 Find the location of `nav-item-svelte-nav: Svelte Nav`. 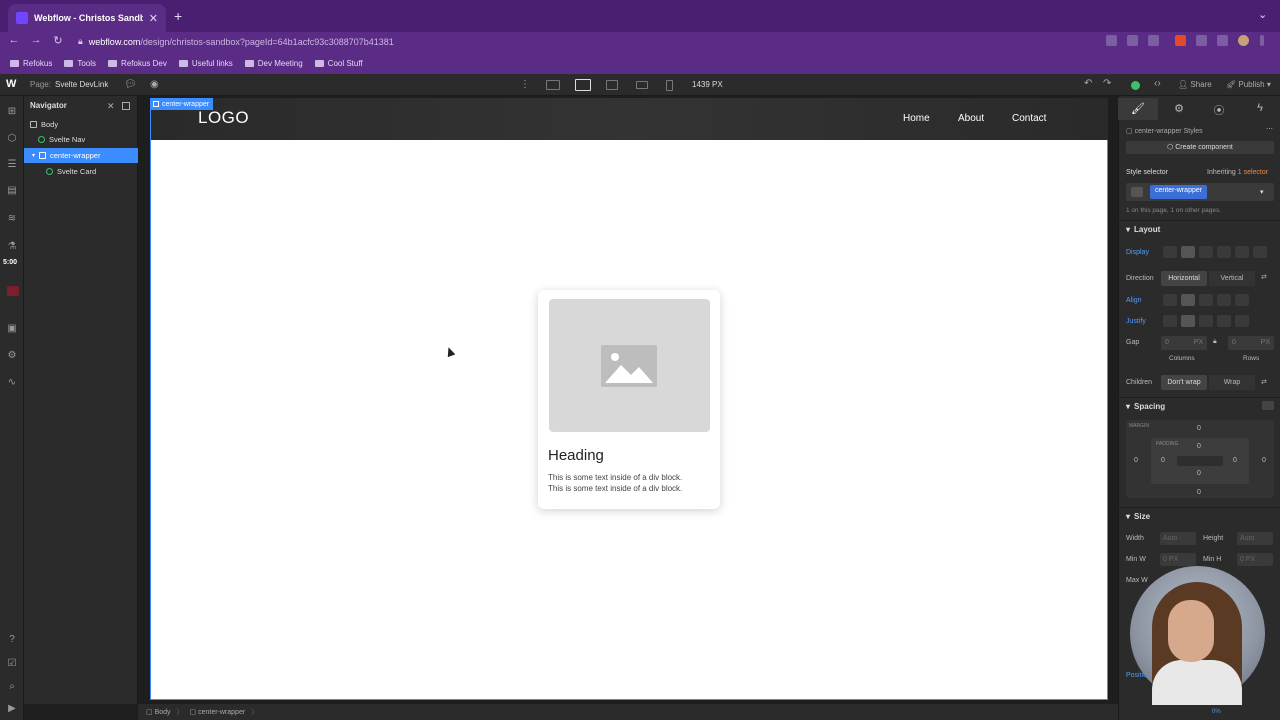

nav-item-svelte-nav: Svelte Nav is located at coordinates (82, 139).